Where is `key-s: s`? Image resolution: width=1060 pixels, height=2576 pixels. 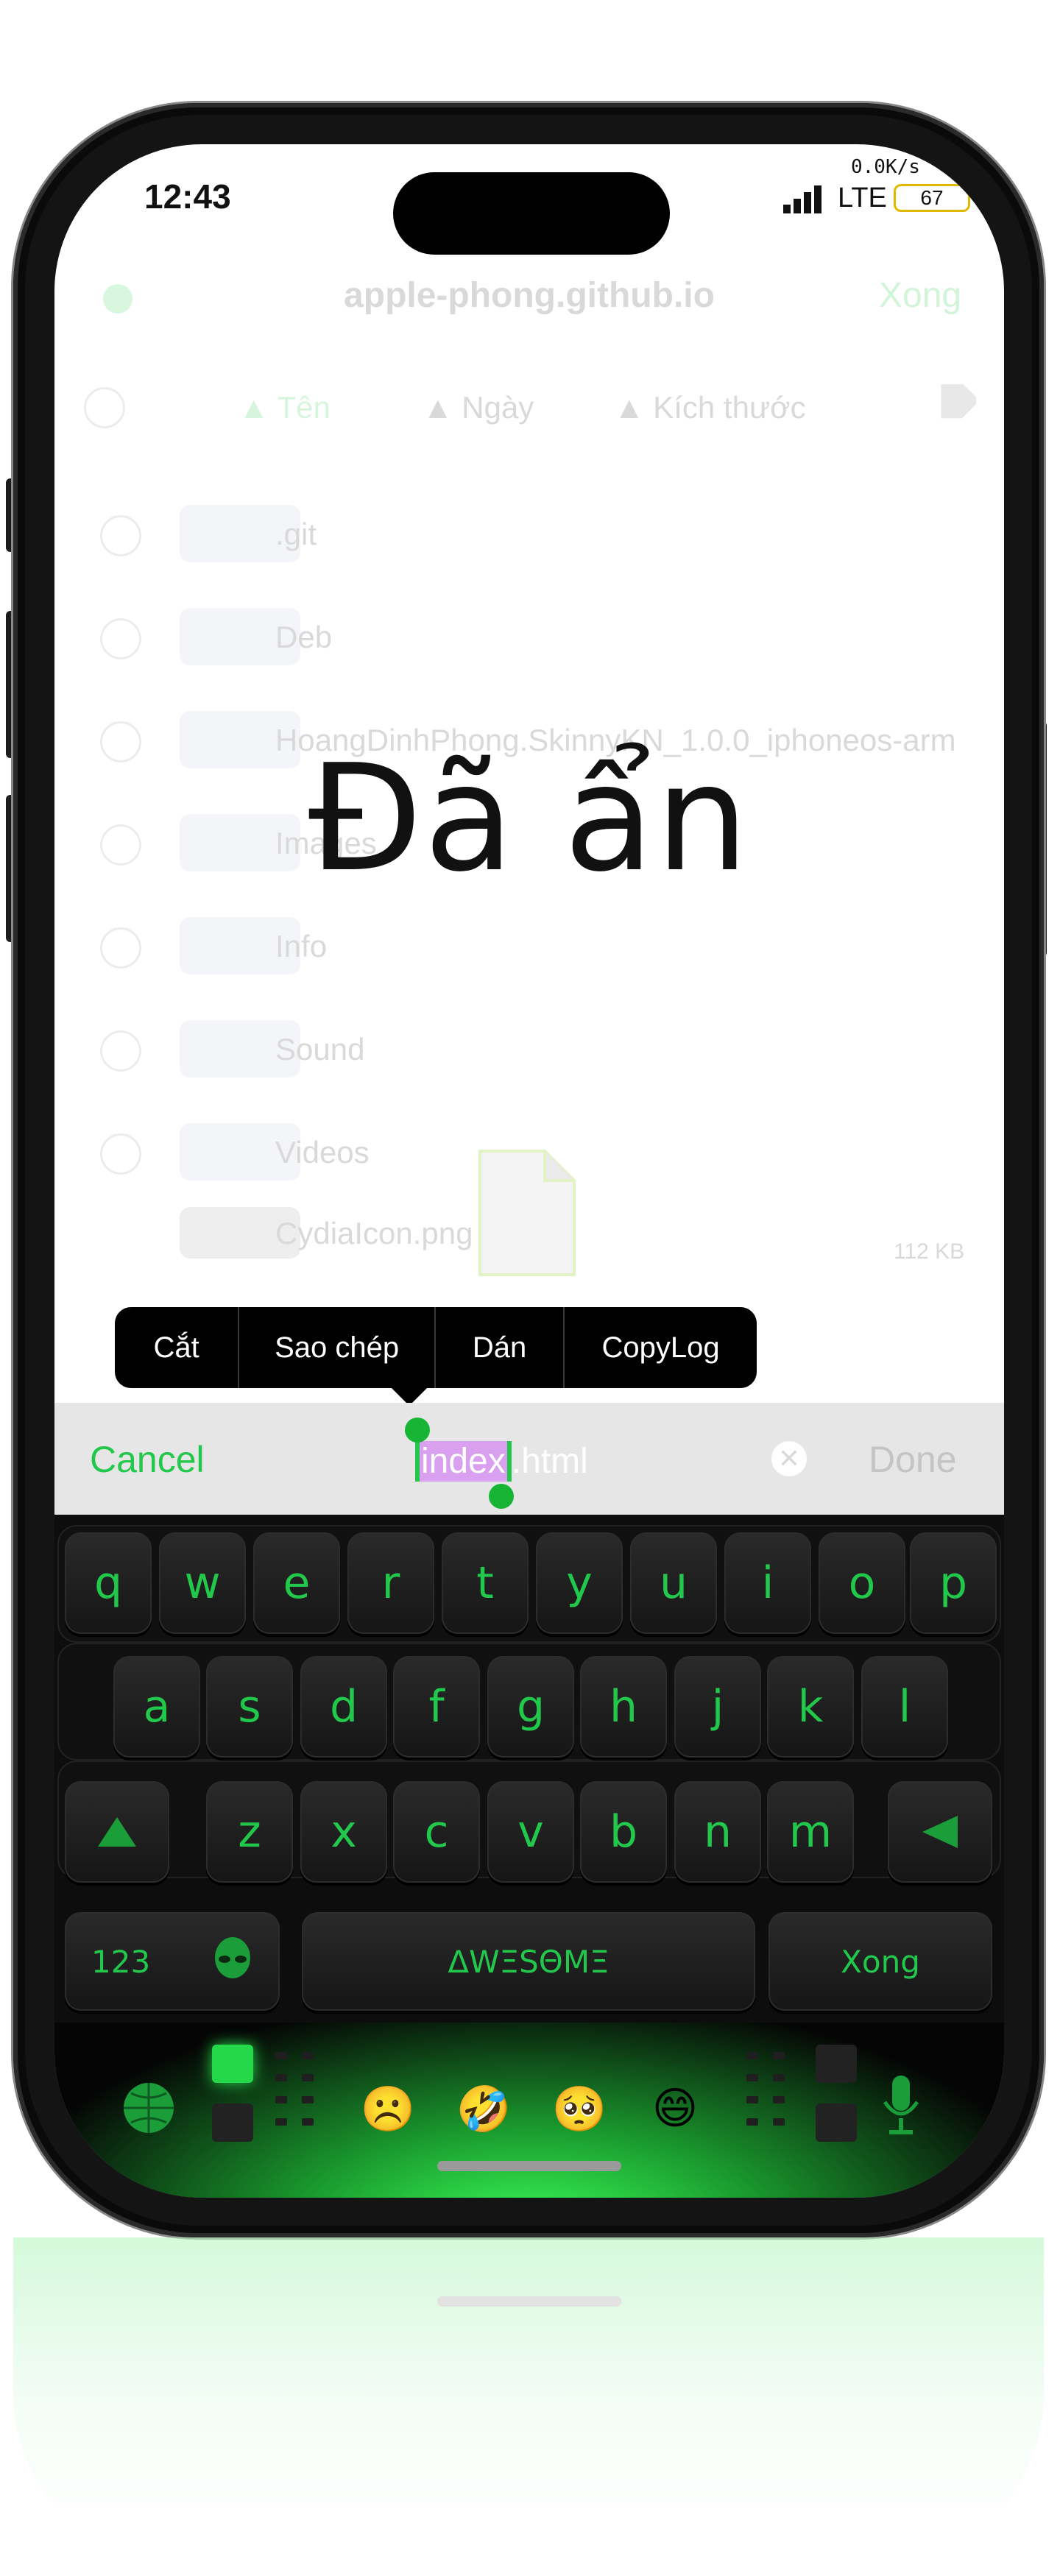 key-s: s is located at coordinates (249, 1707).